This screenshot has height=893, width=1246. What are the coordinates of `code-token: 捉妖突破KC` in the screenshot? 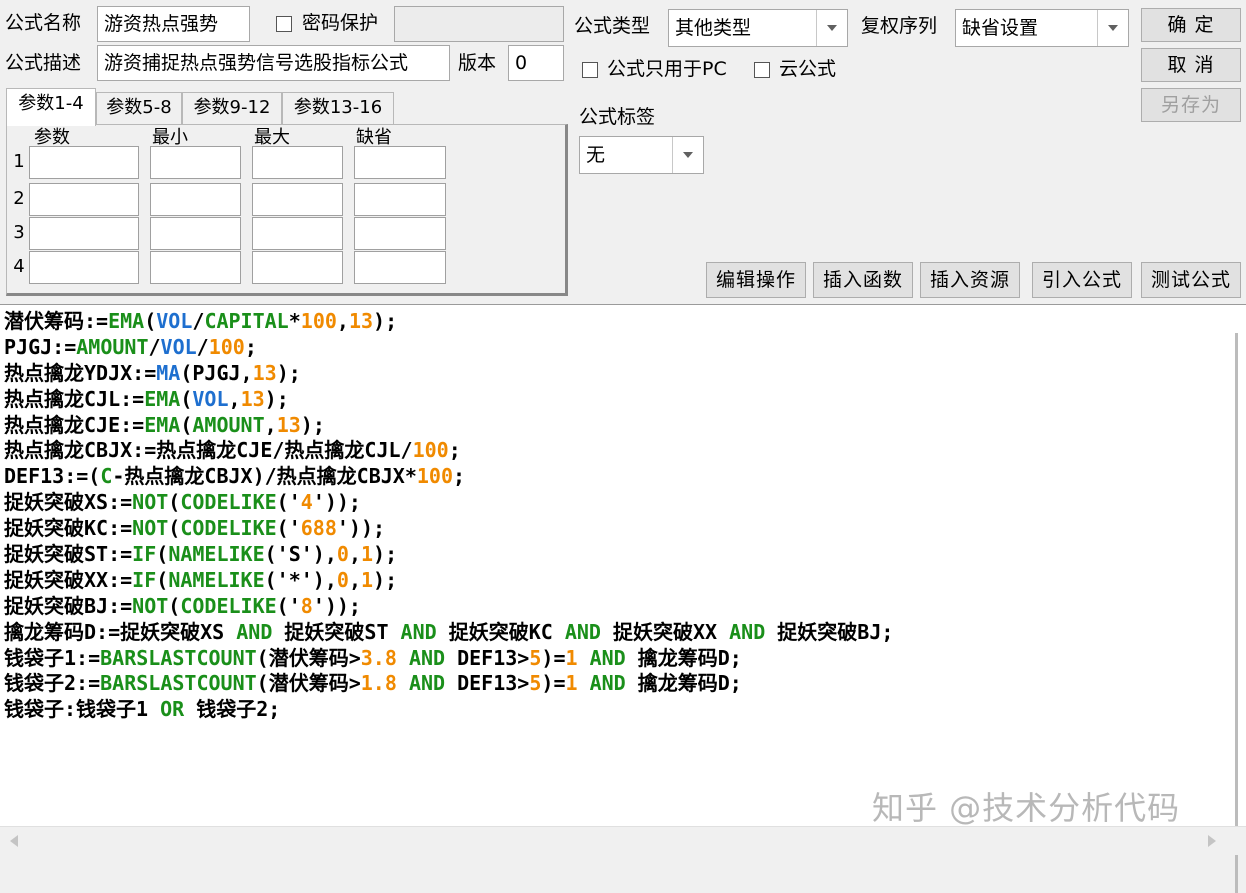 It's located at (500, 631).